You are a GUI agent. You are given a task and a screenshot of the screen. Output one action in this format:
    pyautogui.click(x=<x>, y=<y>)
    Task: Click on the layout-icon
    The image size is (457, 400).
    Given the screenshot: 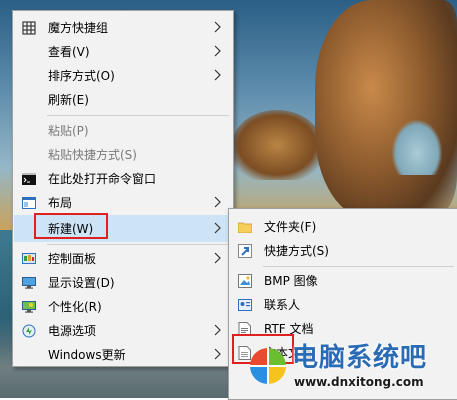 What is the action you would take?
    pyautogui.click(x=29, y=203)
    